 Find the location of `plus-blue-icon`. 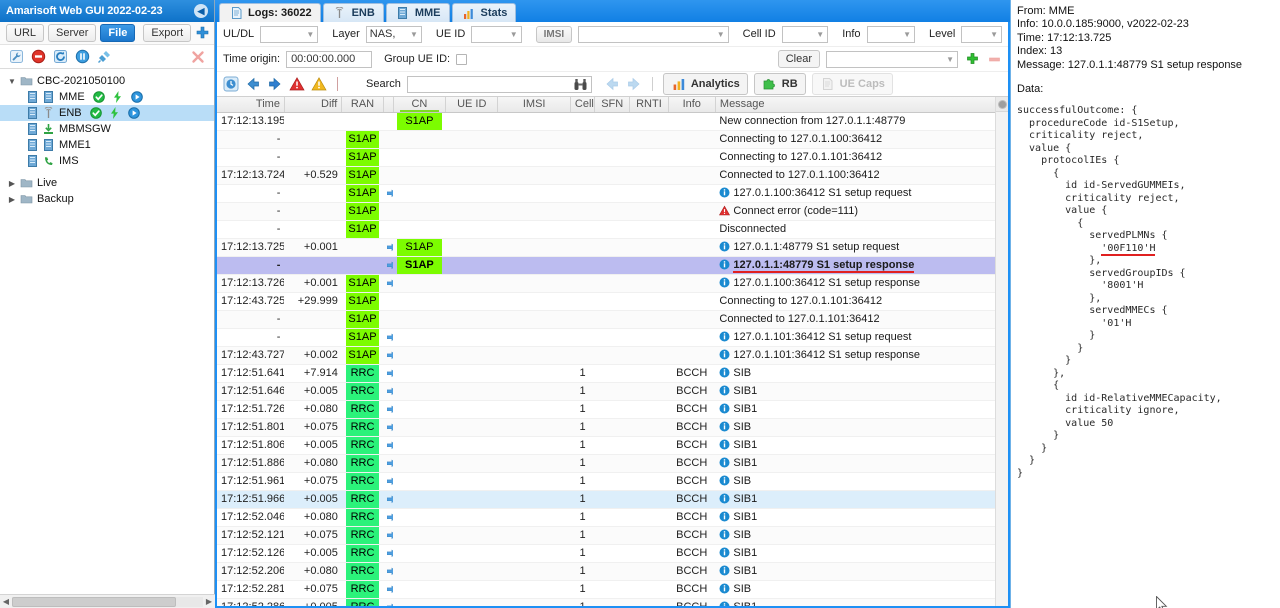

plus-blue-icon is located at coordinates (202, 33).